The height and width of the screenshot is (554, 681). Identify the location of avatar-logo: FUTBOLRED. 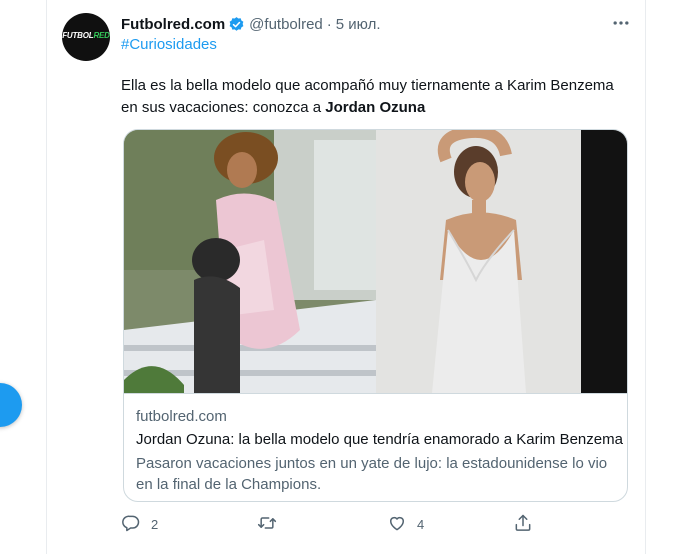
(86, 35).